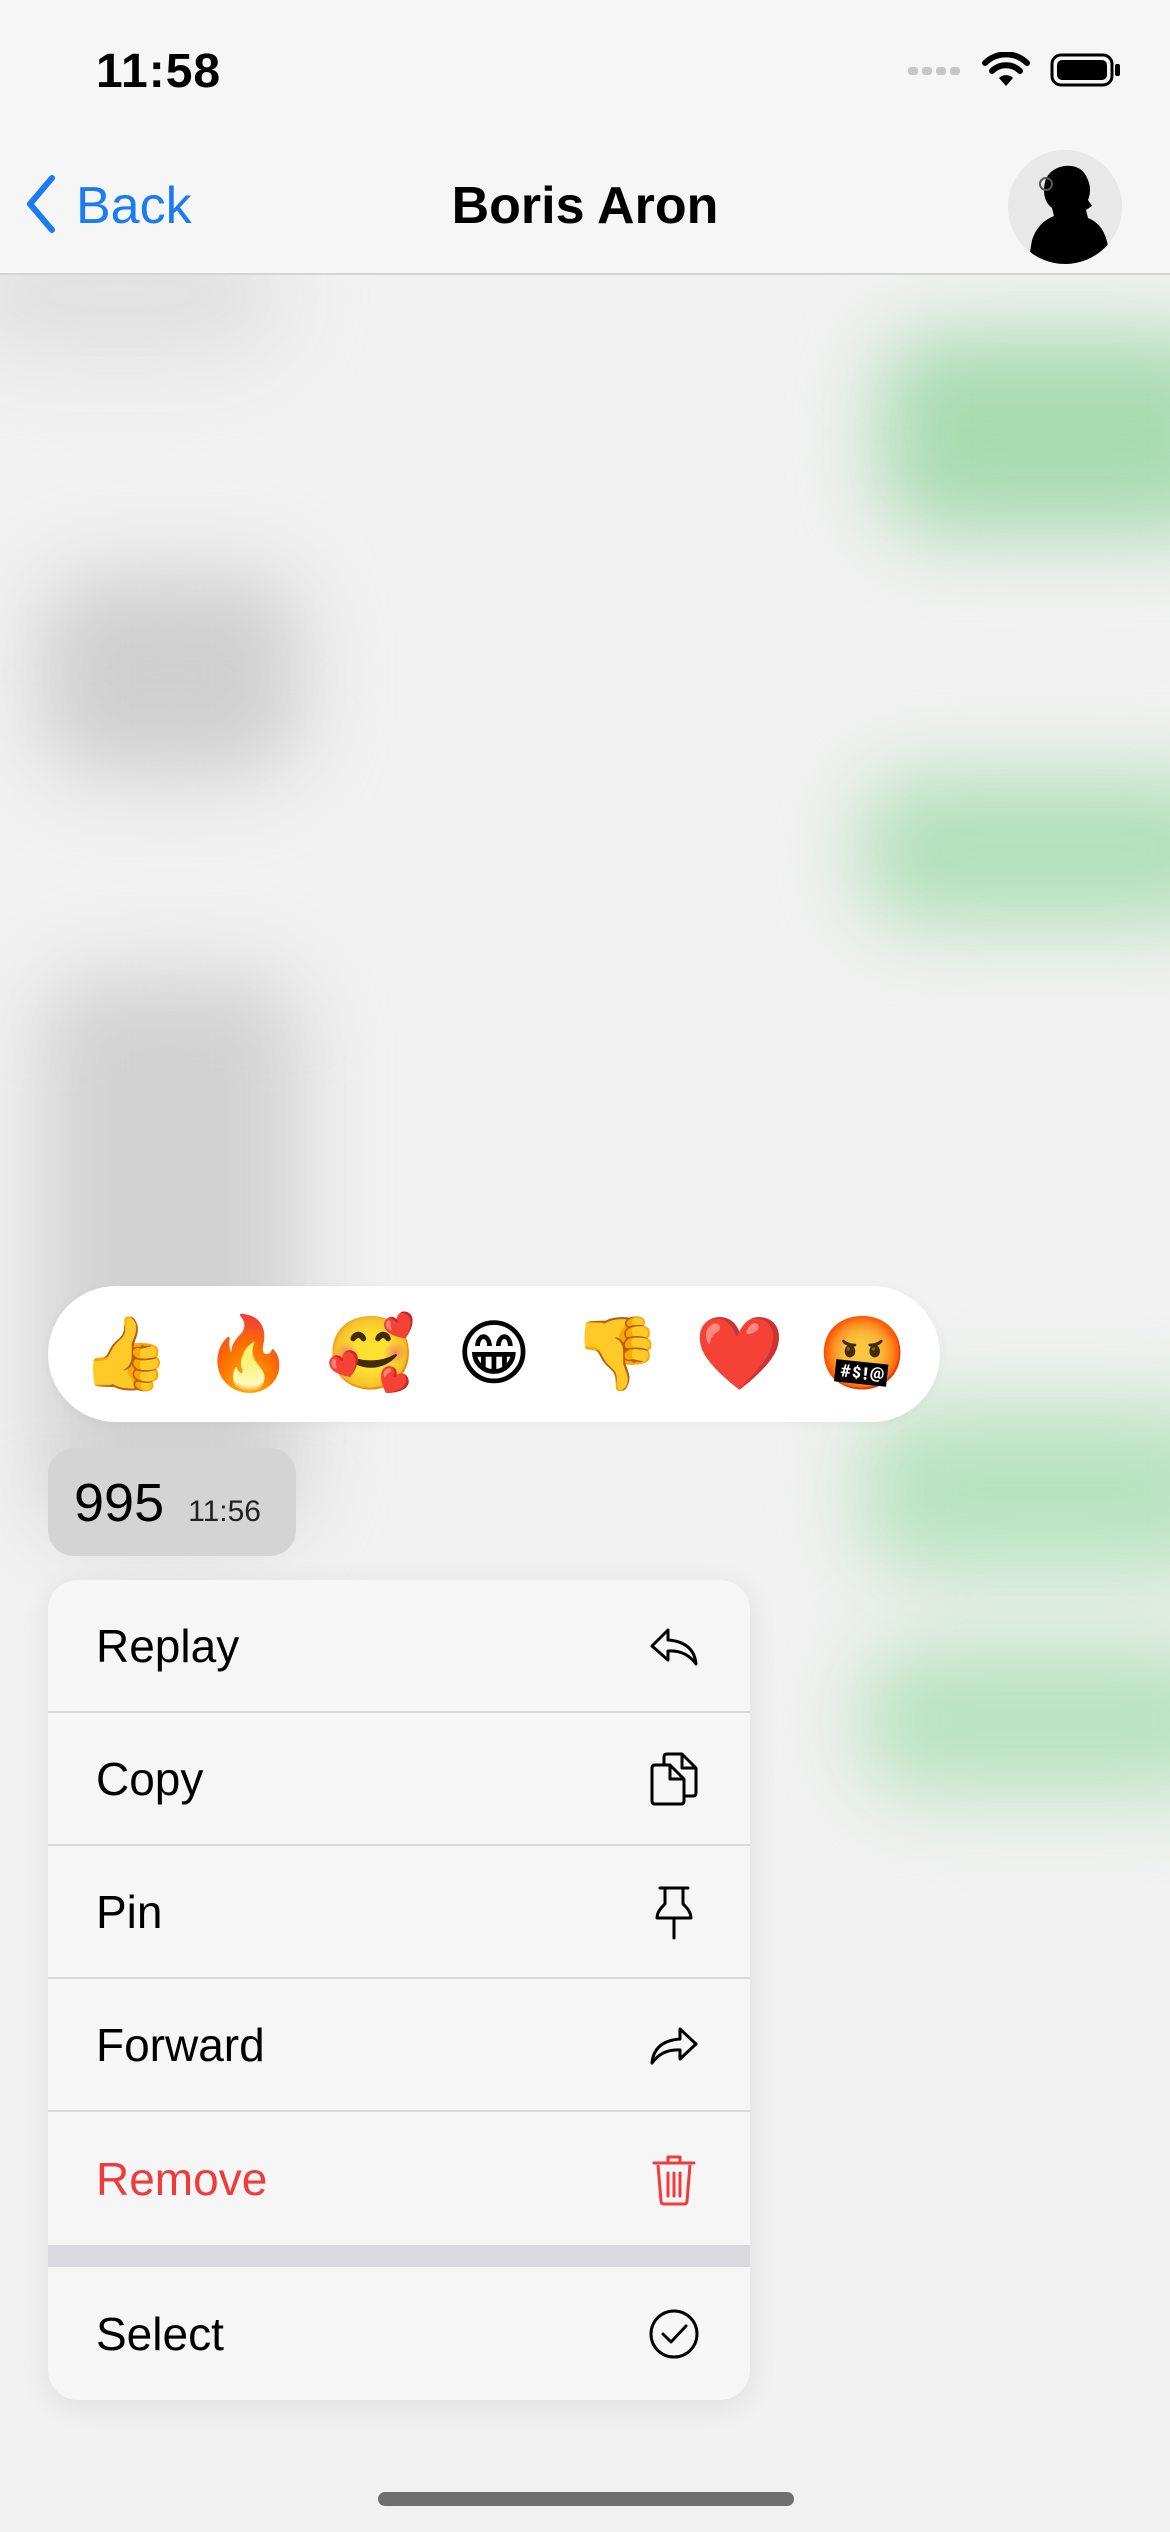 The image size is (1170, 2532). Describe the element at coordinates (399, 2045) in the screenshot. I see `menu-item-forward: Forward` at that location.